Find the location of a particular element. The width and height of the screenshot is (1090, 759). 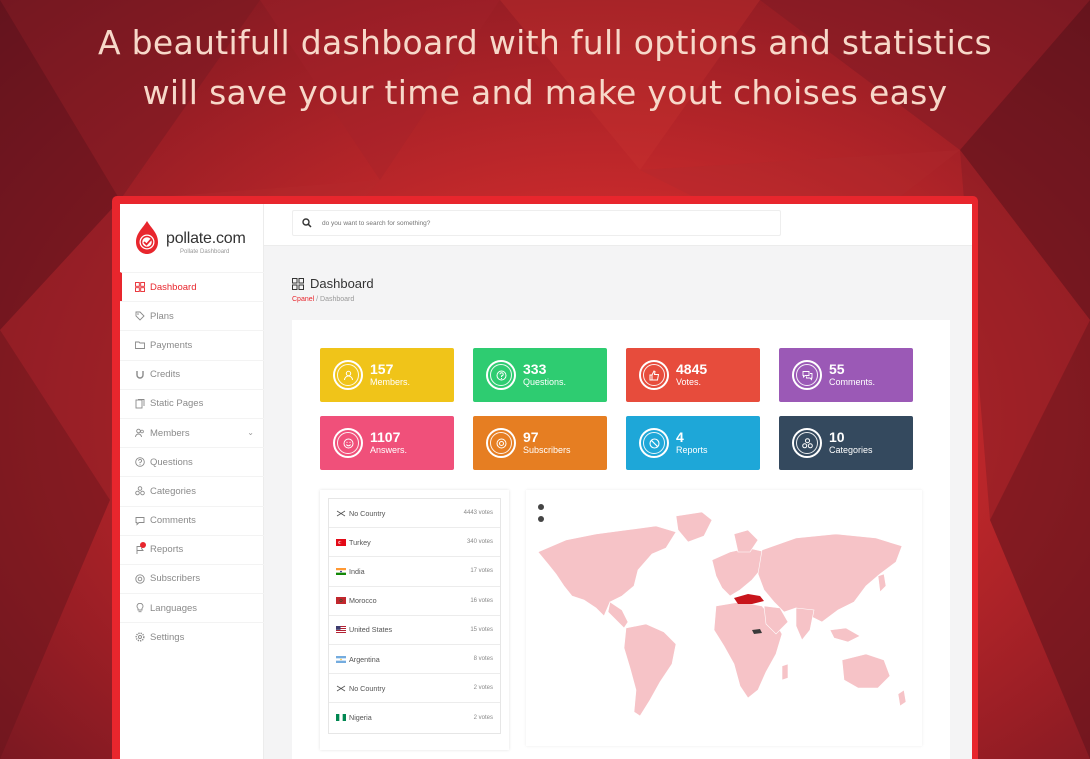

table-row: Turkey 340 votes is located at coordinates (414, 543).